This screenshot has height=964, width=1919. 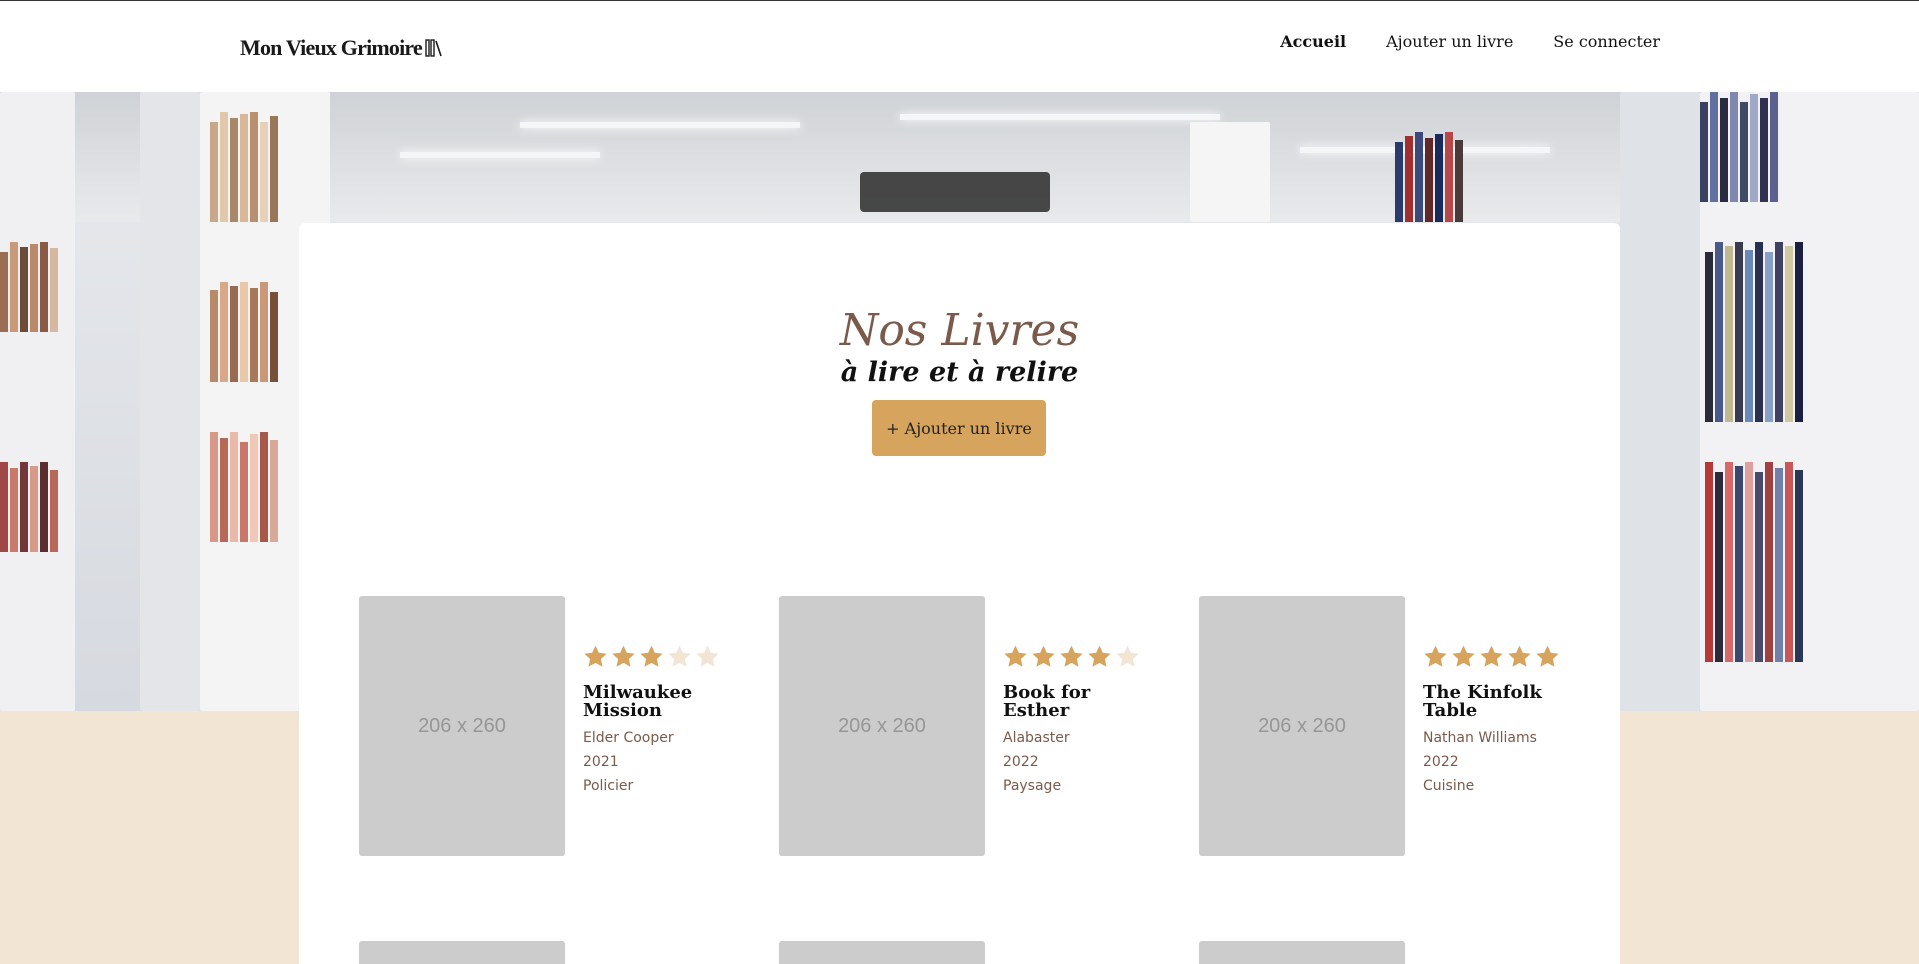 I want to click on book-genre: Policier, so click(x=608, y=786).